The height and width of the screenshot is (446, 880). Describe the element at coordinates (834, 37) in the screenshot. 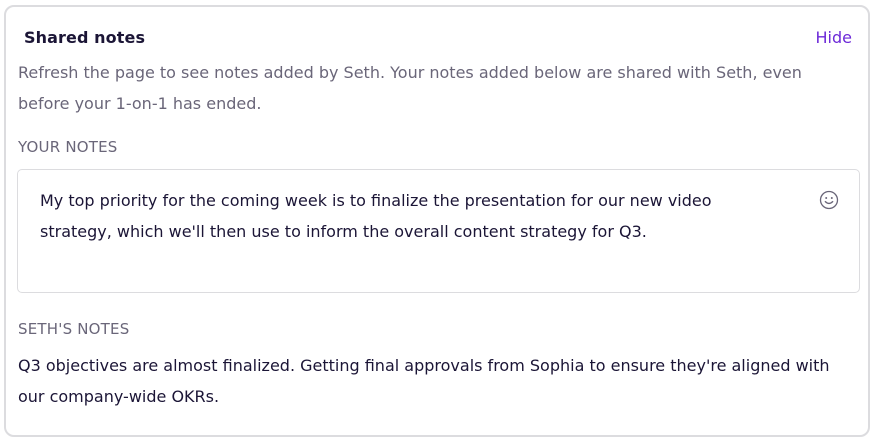

I see `hide-link: Hide` at that location.